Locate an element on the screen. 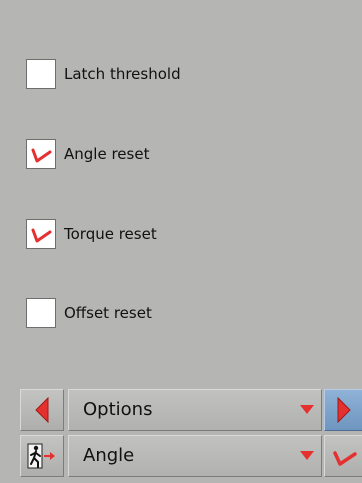 This screenshot has width=362, height=483. mode-nav-bar: Angle is located at coordinates (181, 456).